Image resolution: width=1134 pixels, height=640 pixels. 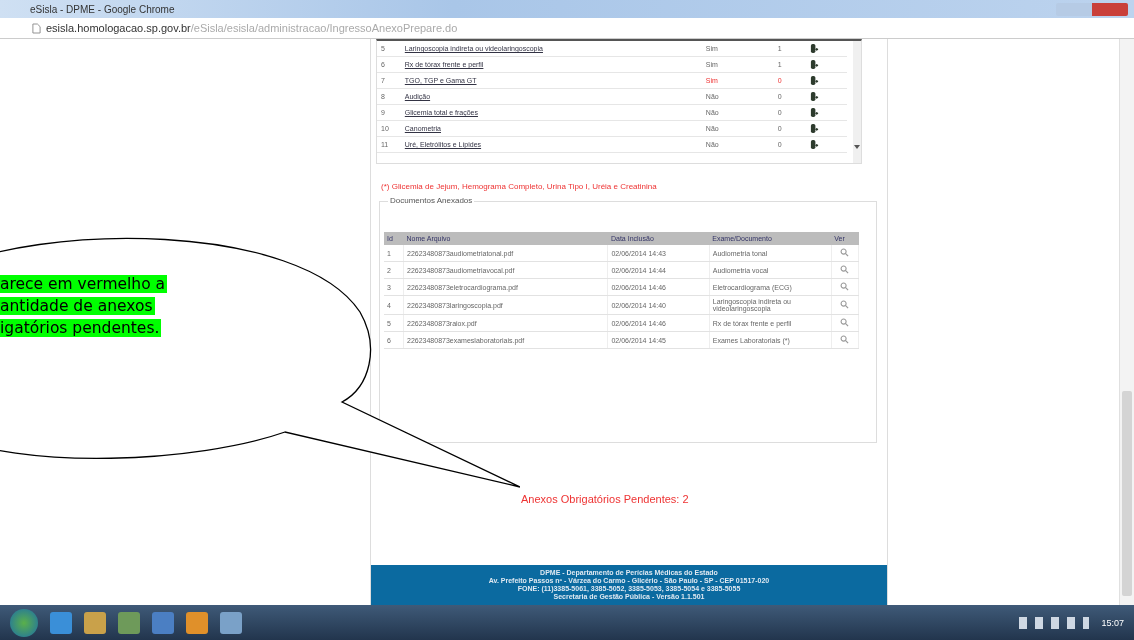 What do you see at coordinates (36, 28) in the screenshot?
I see `page-icon` at bounding box center [36, 28].